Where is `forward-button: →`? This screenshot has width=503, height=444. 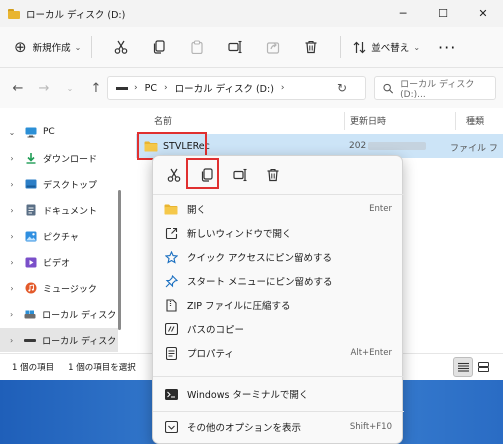
forward-button: → is located at coordinates (44, 88).